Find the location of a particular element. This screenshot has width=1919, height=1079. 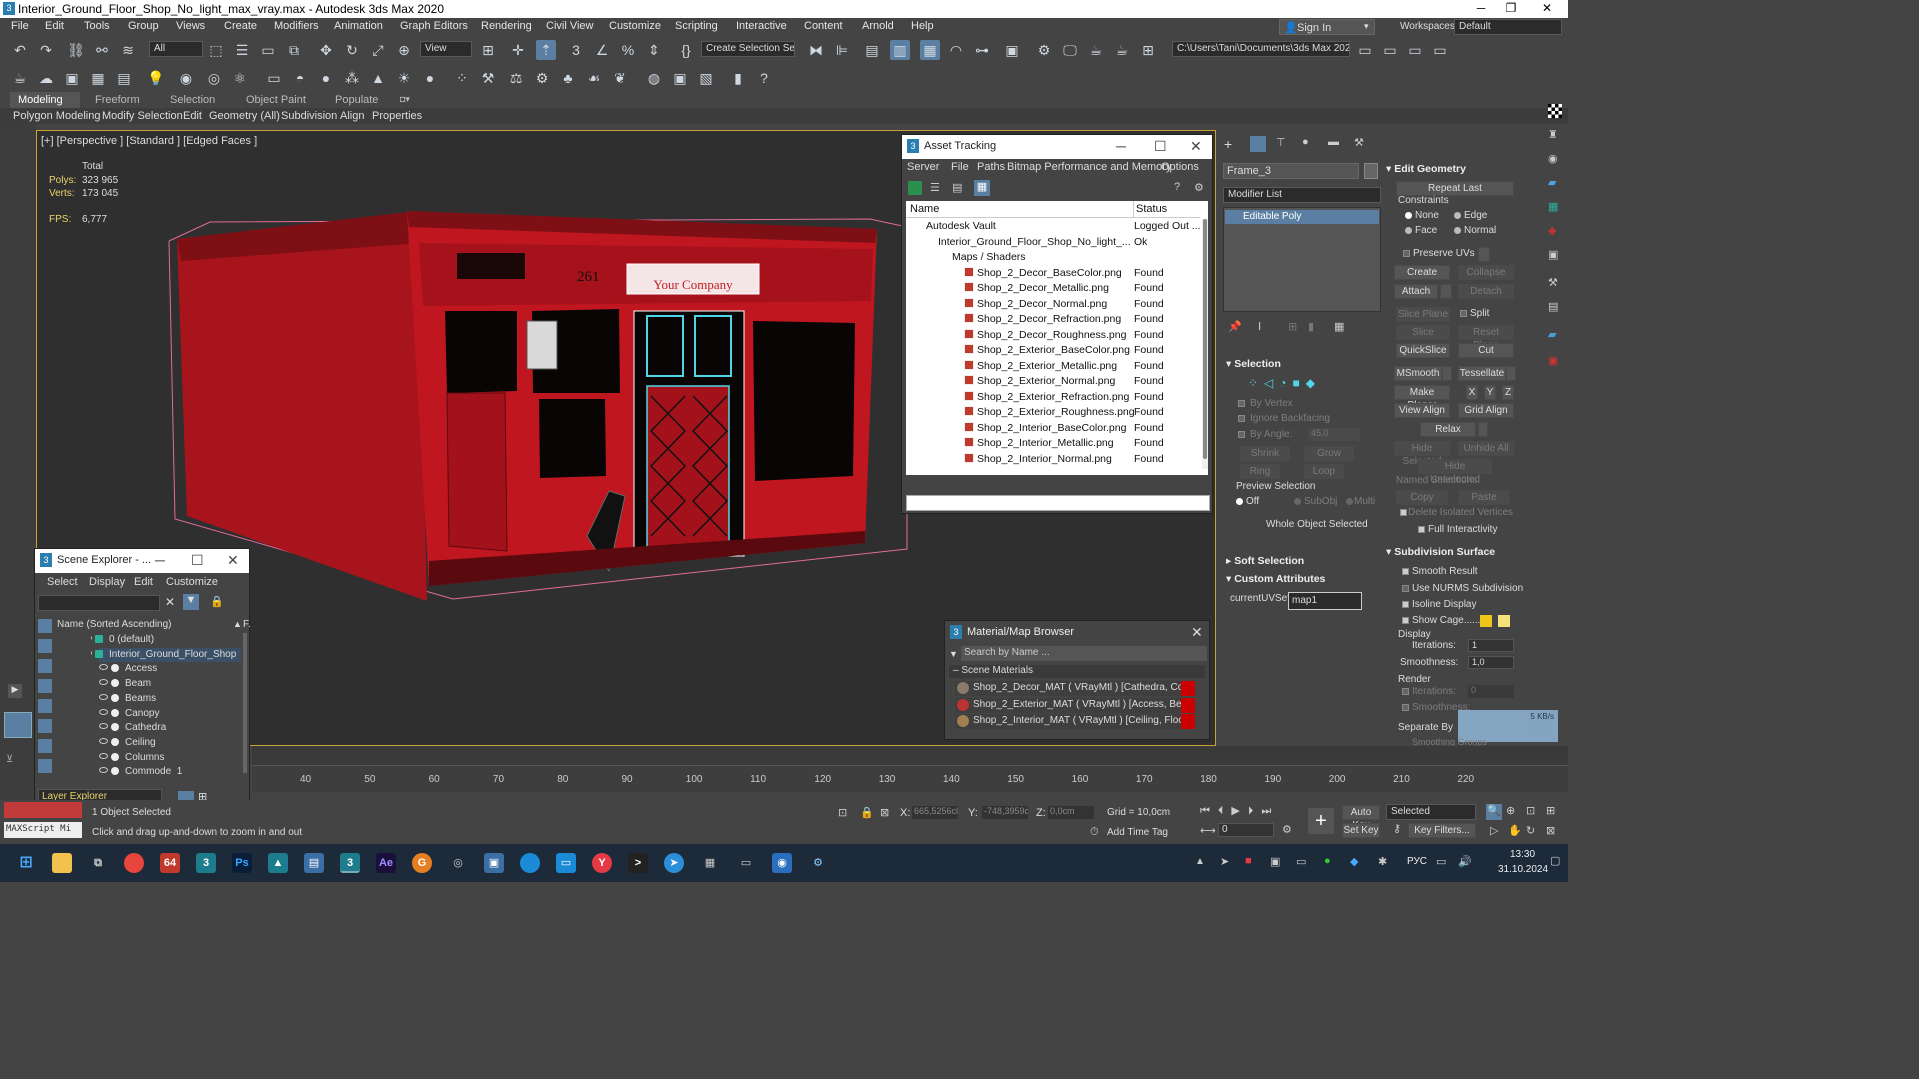

object-row: Beams is located at coordinates (170, 699).